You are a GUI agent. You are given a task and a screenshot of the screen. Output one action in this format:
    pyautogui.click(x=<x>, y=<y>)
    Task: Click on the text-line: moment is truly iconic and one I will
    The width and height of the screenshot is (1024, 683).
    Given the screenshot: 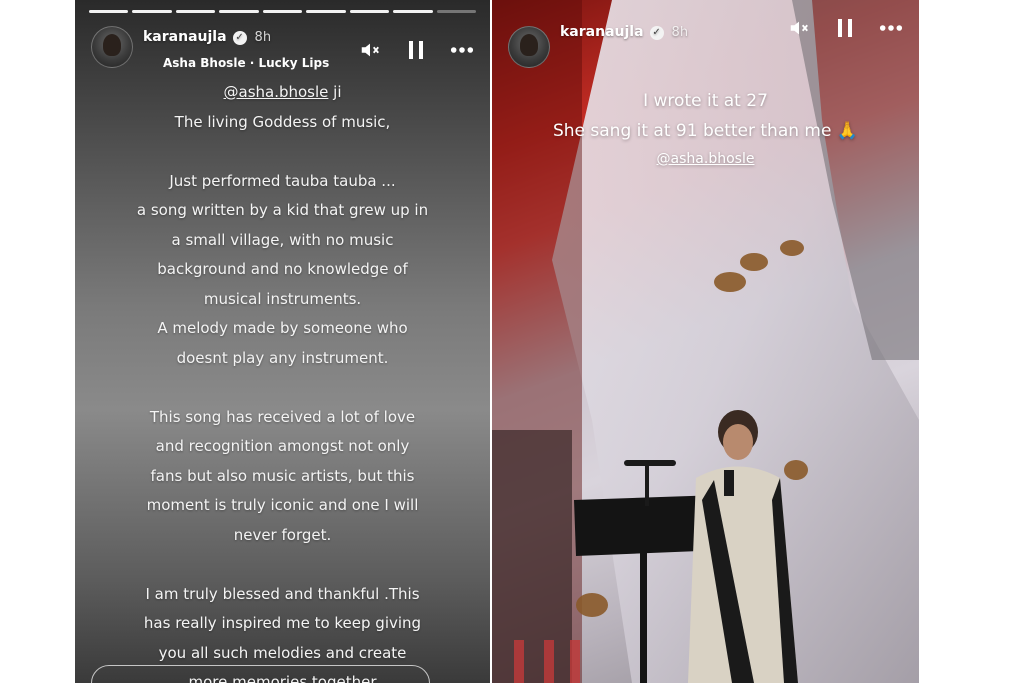 What is the action you would take?
    pyautogui.click(x=282, y=505)
    